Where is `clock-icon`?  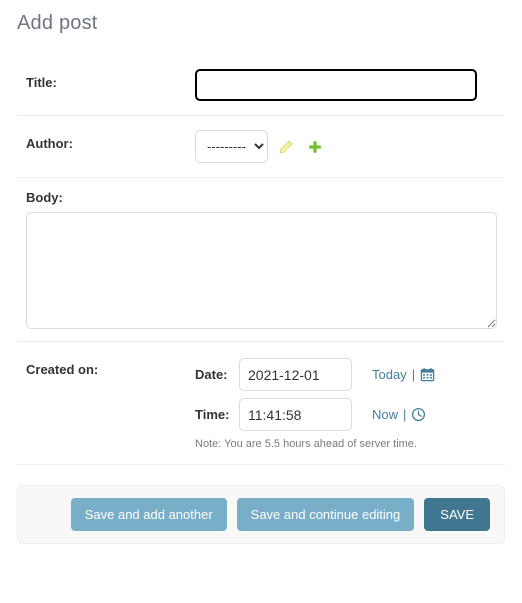
clock-icon is located at coordinates (418, 414).